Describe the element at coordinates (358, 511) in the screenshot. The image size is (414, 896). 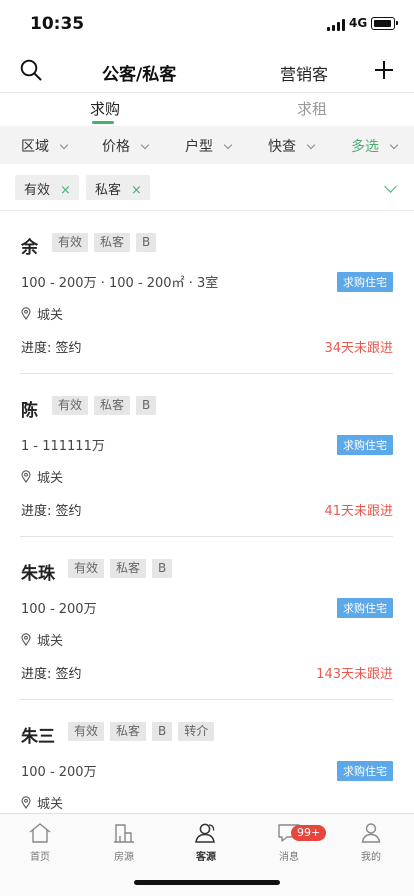
I see `followup-status: 41天未跟进` at that location.